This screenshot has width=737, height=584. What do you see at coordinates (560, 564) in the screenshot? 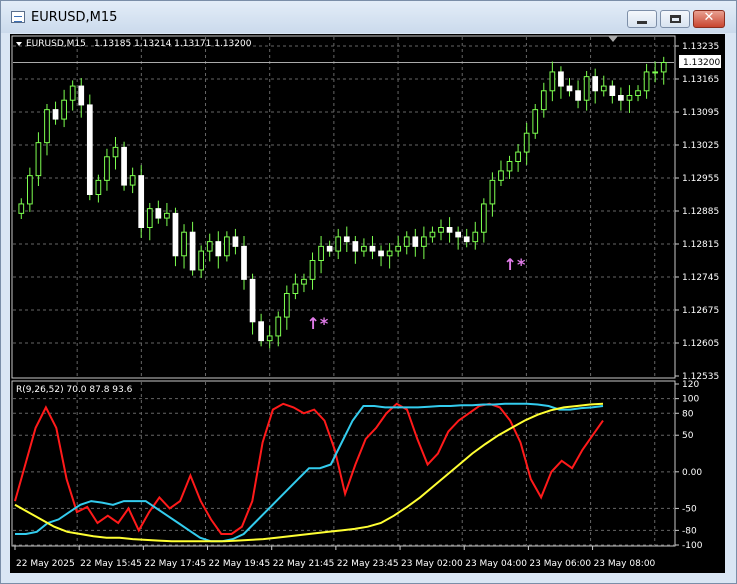
I see `time-tick-label: 23 May 06:00` at bounding box center [560, 564].